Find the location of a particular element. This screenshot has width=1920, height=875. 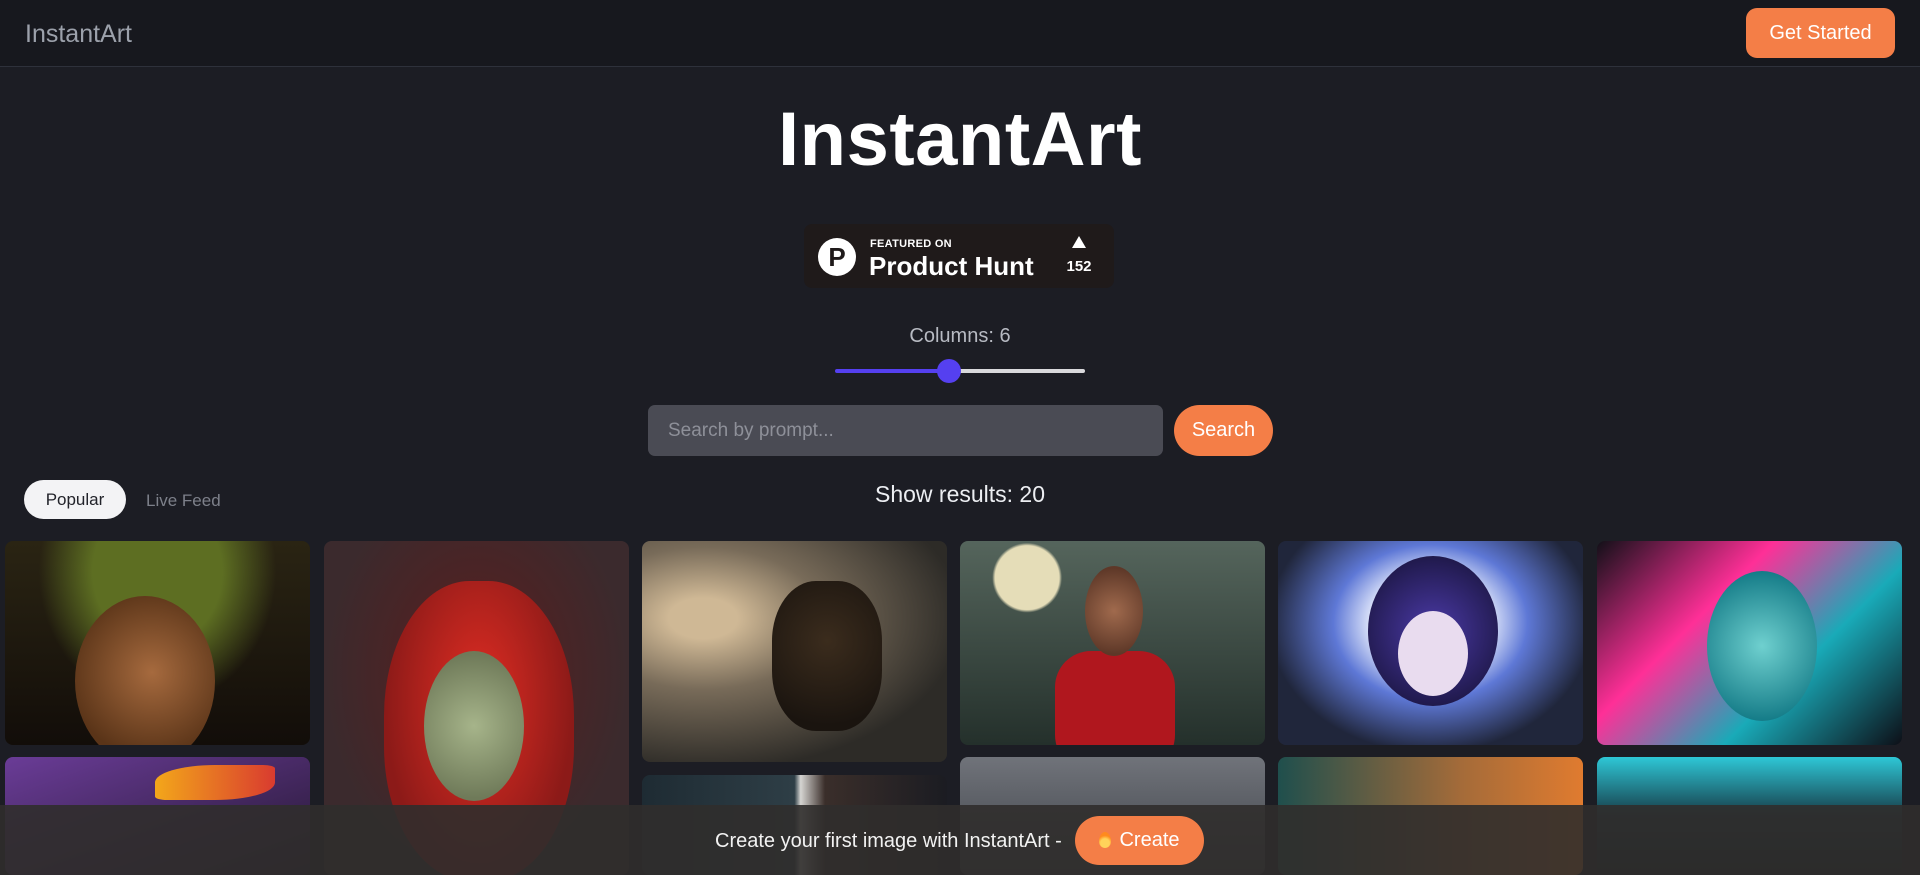

dog-figure is located at coordinates (827, 656).